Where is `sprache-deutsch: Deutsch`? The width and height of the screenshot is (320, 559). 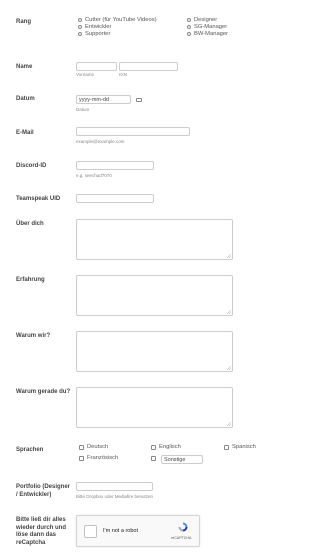
sprache-deutsch: Deutsch is located at coordinates (93, 447).